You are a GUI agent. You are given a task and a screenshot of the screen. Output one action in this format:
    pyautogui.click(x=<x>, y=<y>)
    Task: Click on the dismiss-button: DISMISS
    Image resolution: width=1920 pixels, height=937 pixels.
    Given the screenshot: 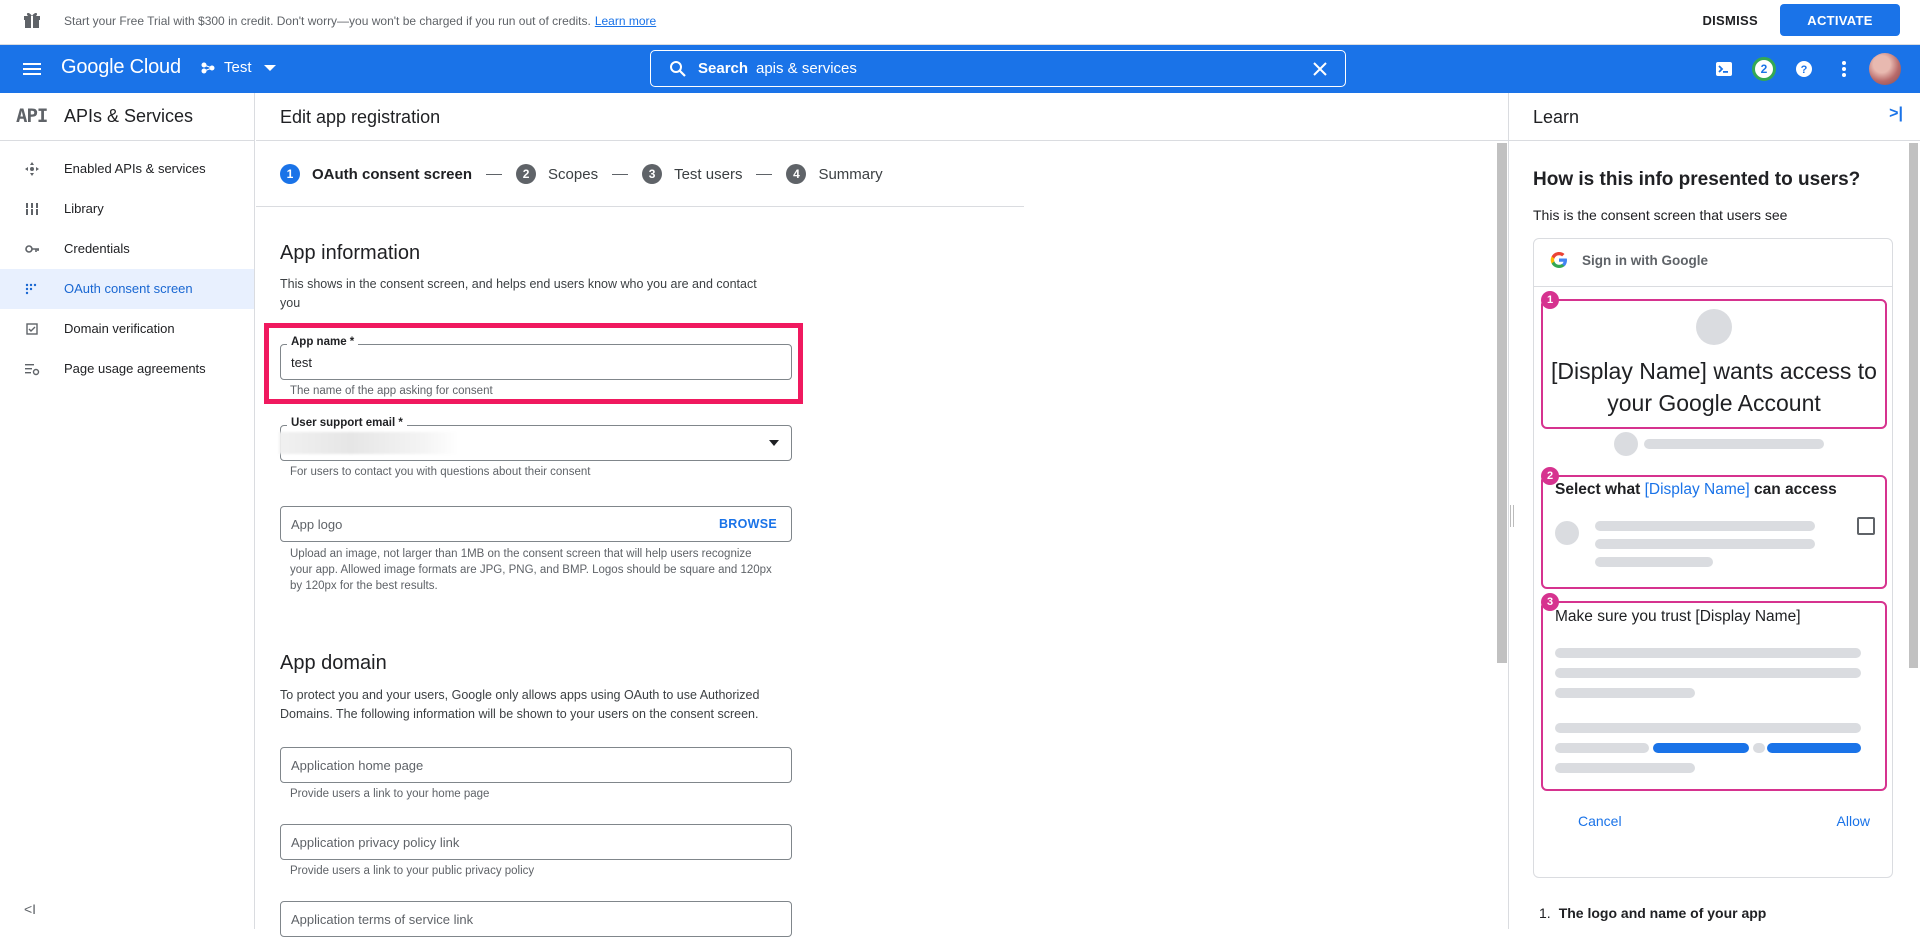 What is the action you would take?
    pyautogui.click(x=1730, y=20)
    